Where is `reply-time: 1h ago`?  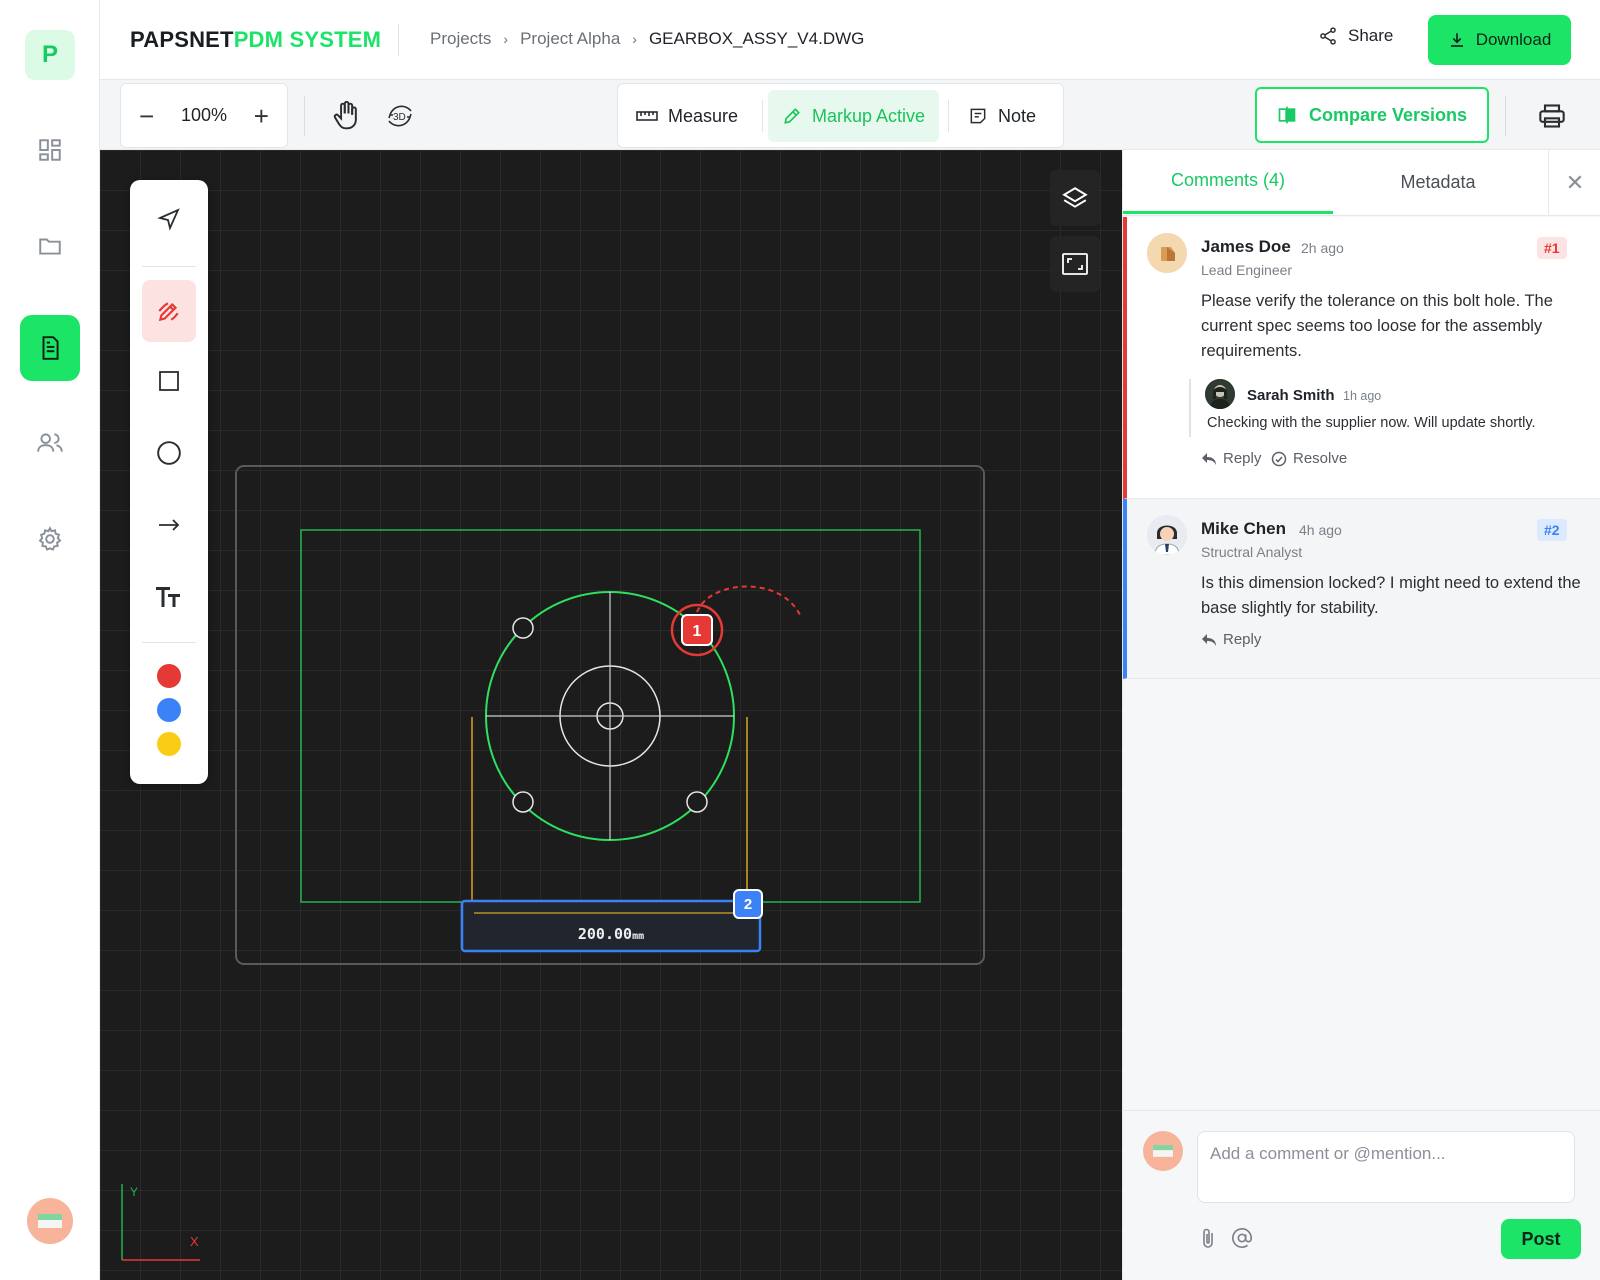 reply-time: 1h ago is located at coordinates (1362, 396).